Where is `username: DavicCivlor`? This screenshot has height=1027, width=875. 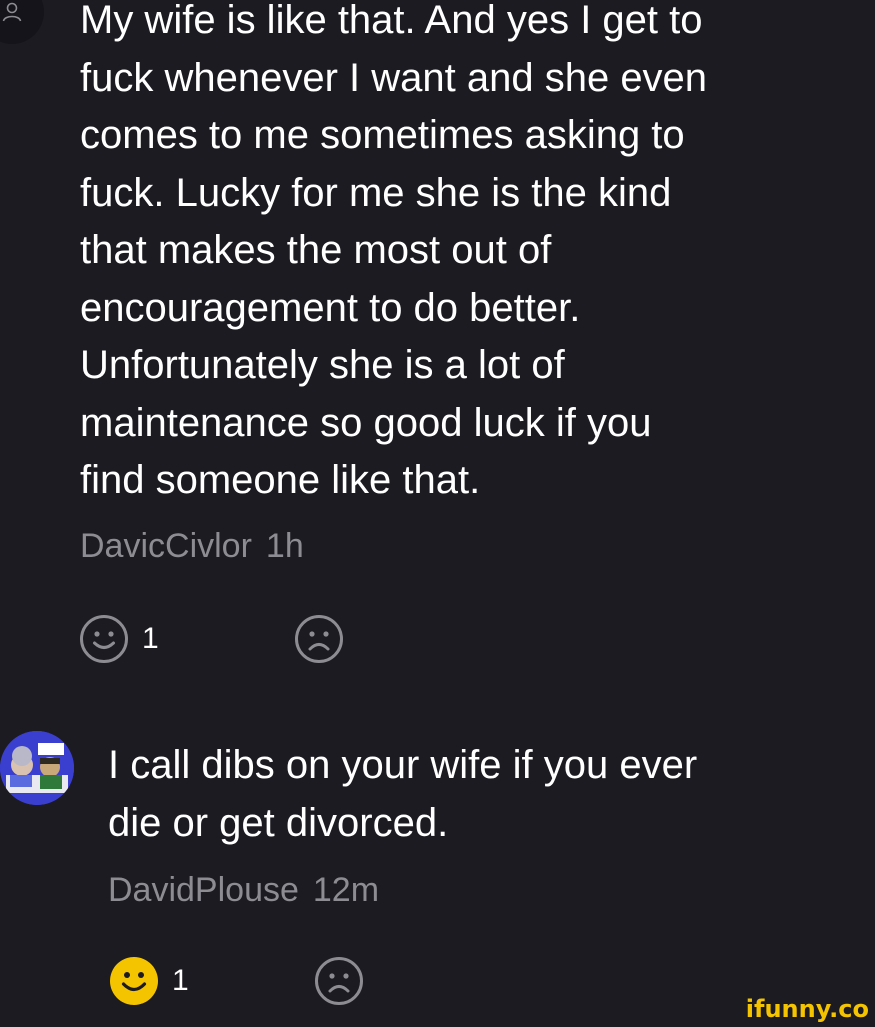
username: DavicCivlor is located at coordinates (166, 546).